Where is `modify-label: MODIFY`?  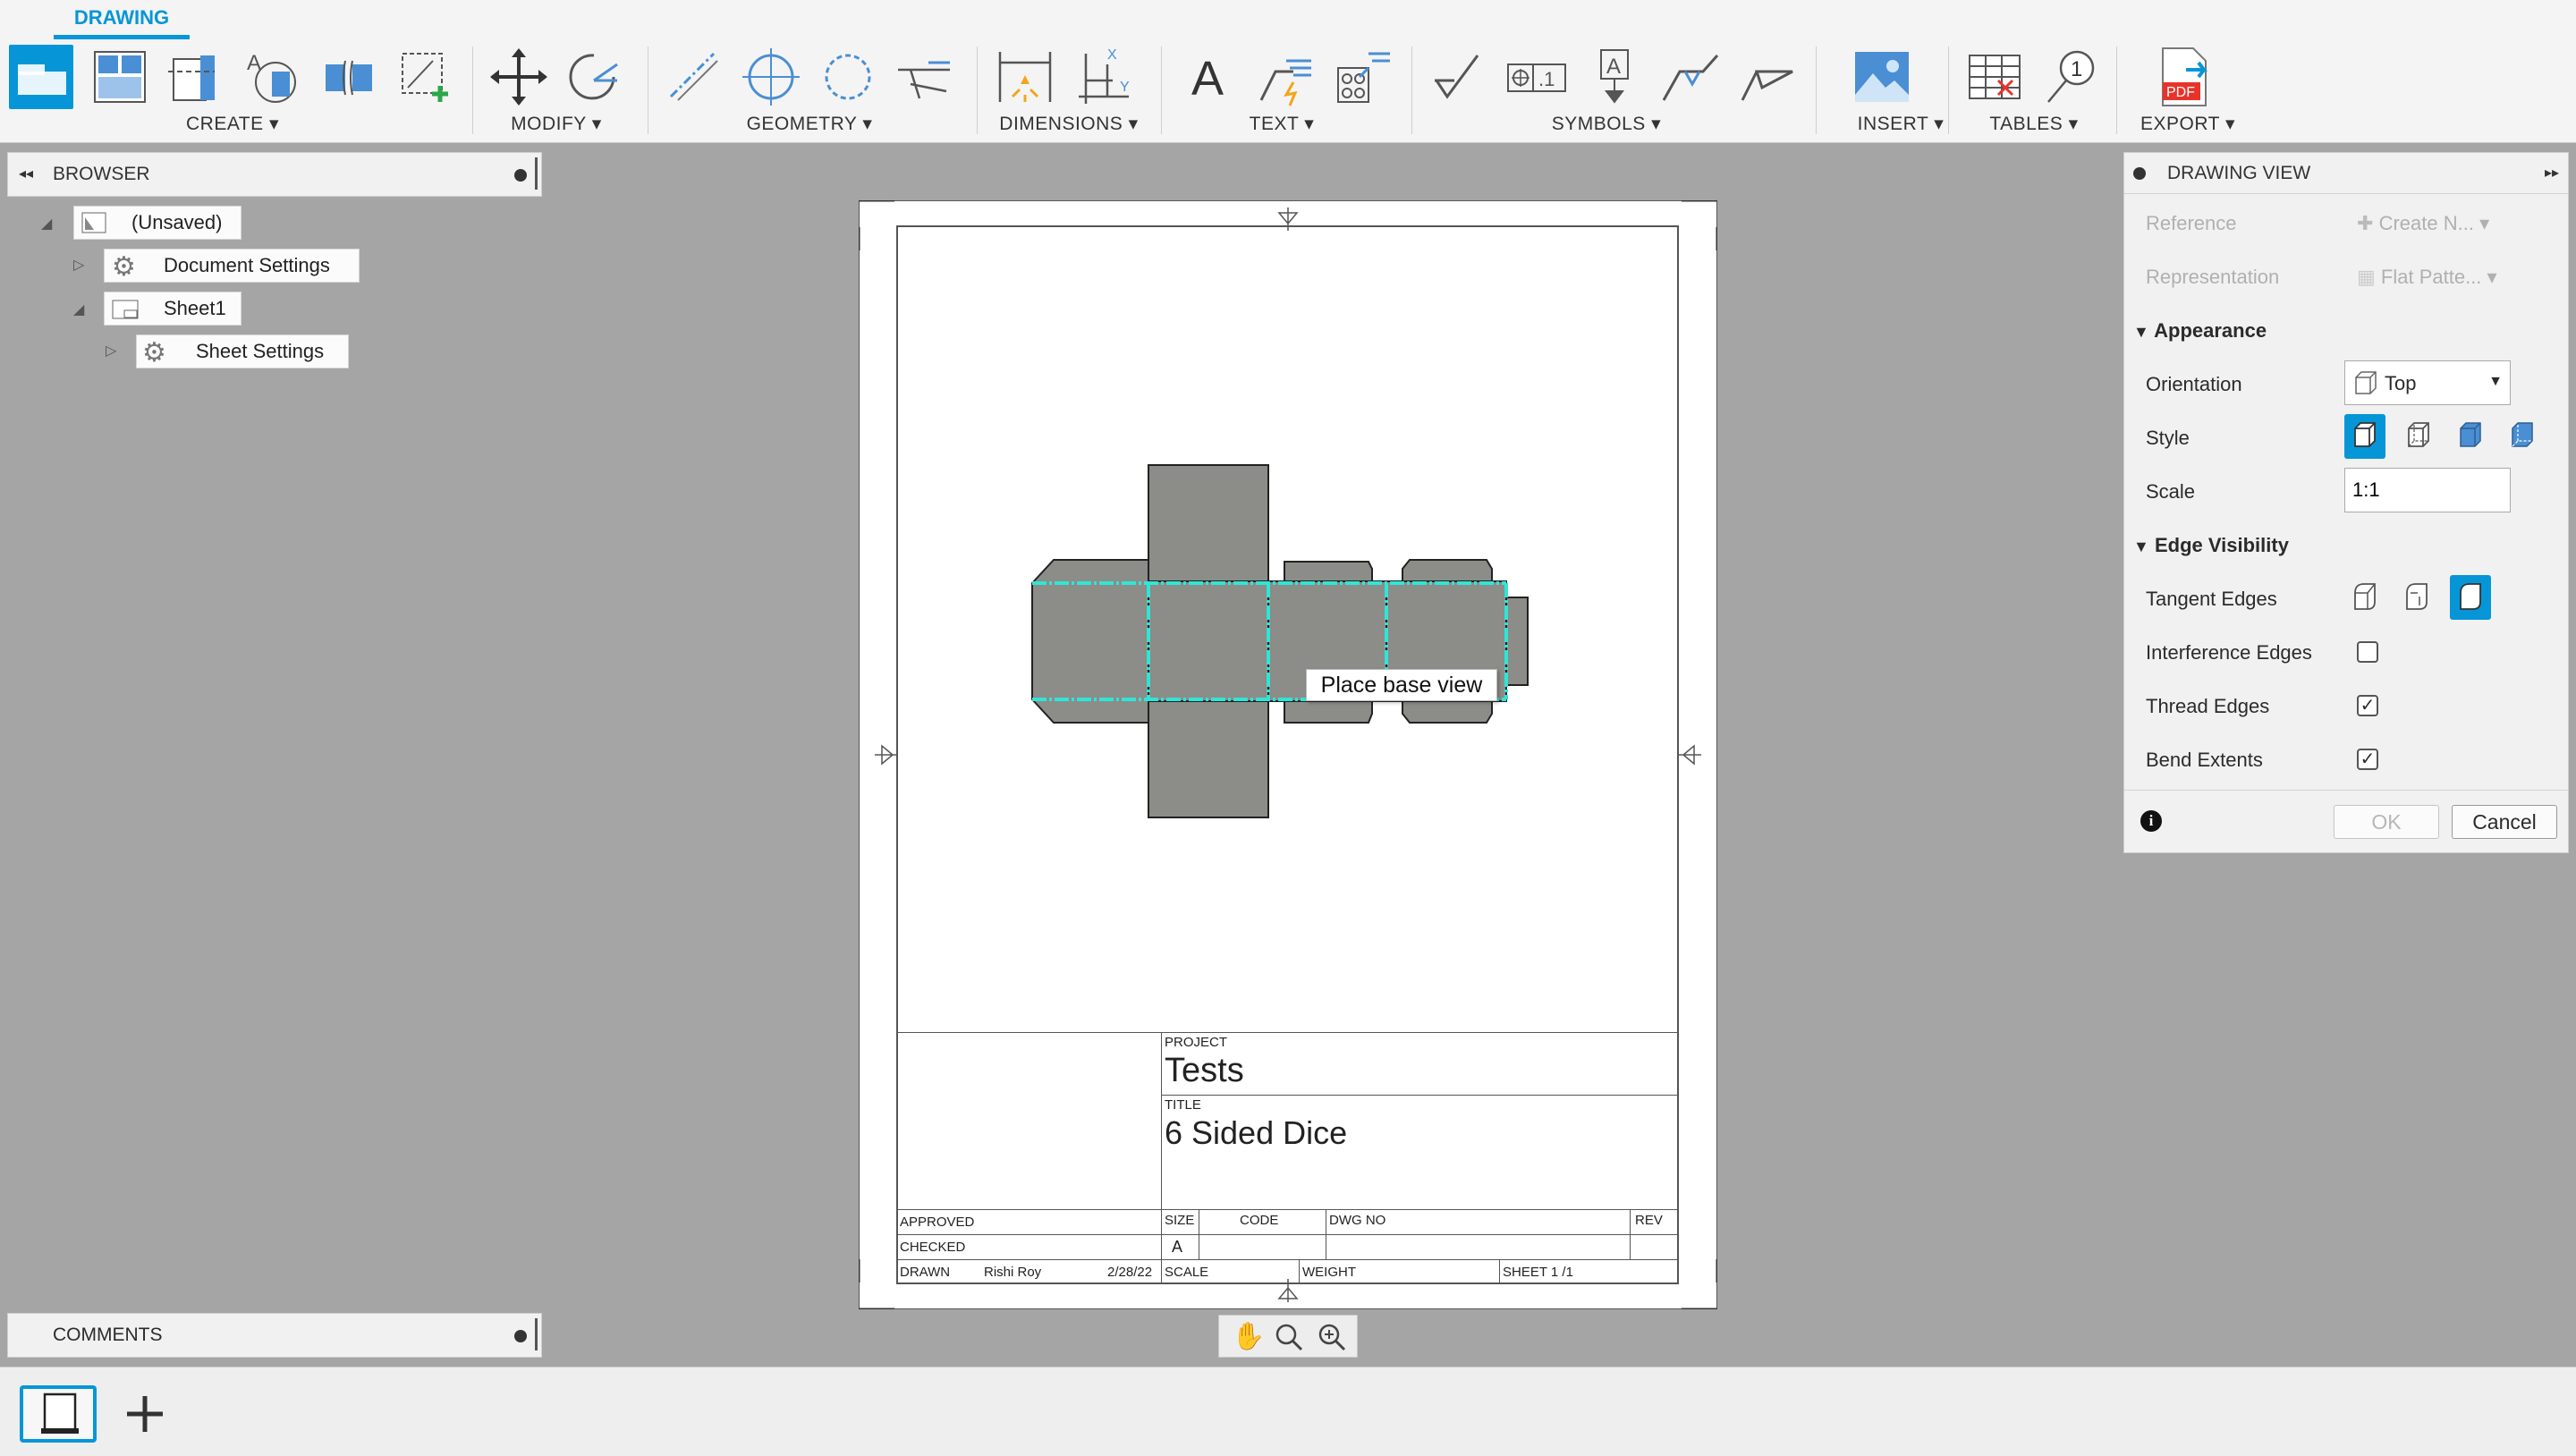 modify-label: MODIFY is located at coordinates (548, 124).